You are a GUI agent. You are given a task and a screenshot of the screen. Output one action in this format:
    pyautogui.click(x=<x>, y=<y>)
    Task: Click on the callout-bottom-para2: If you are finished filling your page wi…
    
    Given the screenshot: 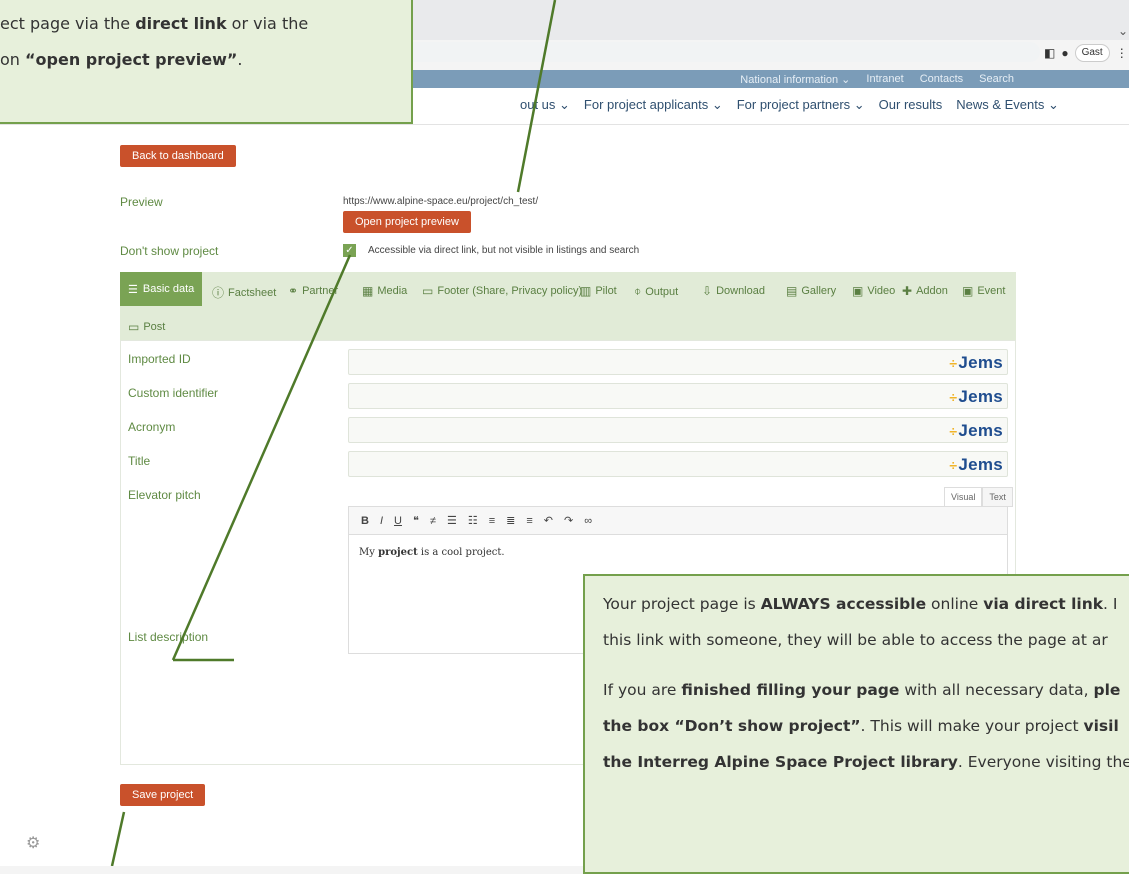 What is the action you would take?
    pyautogui.click(x=866, y=726)
    